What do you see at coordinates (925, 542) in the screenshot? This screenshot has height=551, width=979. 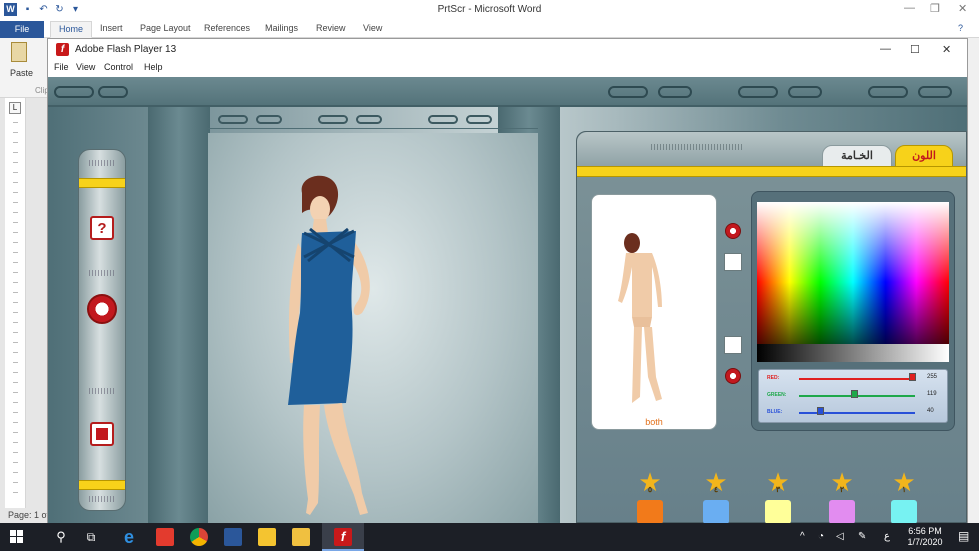 I see `clock-date: 1/7/2020` at bounding box center [925, 542].